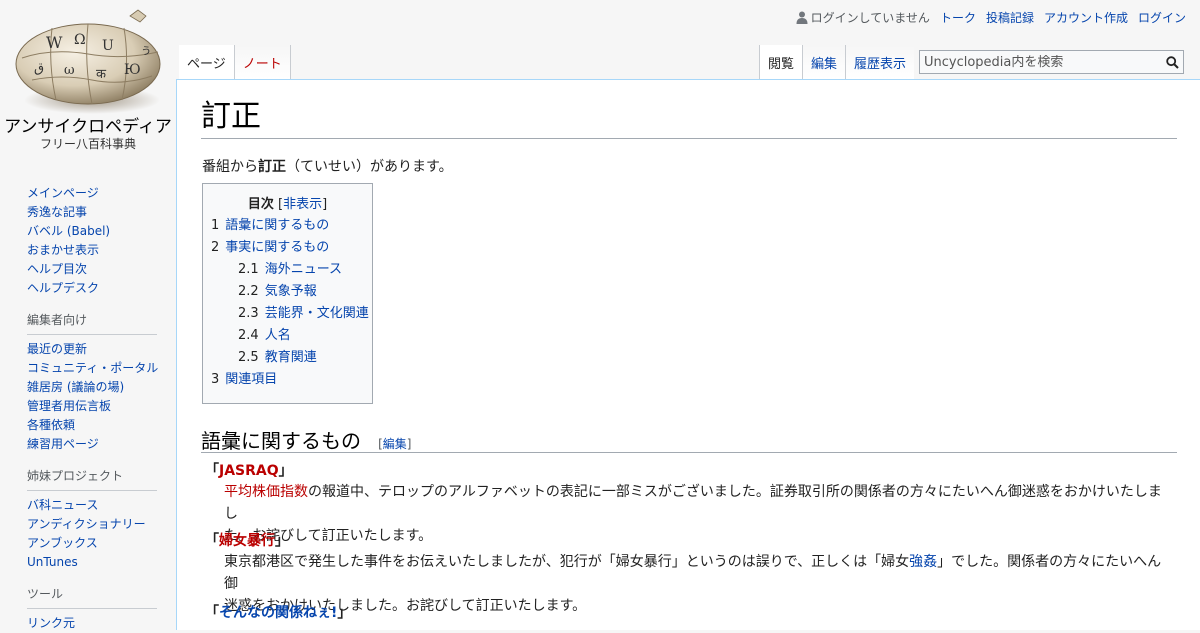 This screenshot has width=1200, height=633. I want to click on sidebar-item-help-contents: ヘルプ目次, so click(92, 269).